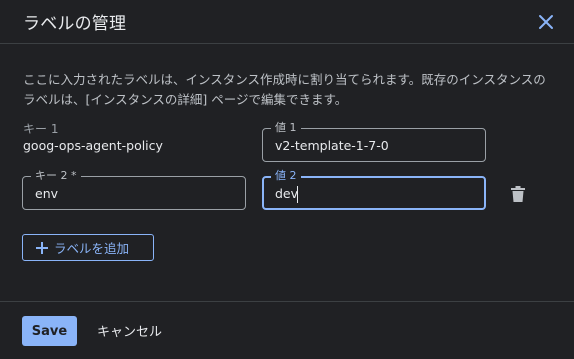 The width and height of the screenshot is (574, 359). What do you see at coordinates (287, 301) in the screenshot?
I see `footer-divider` at bounding box center [287, 301].